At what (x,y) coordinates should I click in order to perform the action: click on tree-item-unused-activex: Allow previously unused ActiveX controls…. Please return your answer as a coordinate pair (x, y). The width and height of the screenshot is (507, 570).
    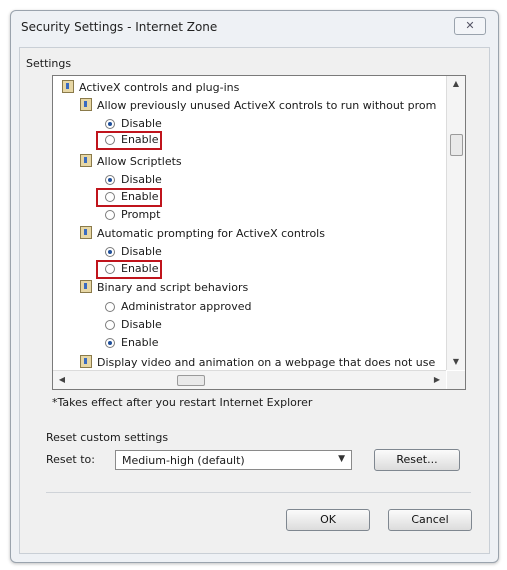
    Looking at the image, I should click on (258, 106).